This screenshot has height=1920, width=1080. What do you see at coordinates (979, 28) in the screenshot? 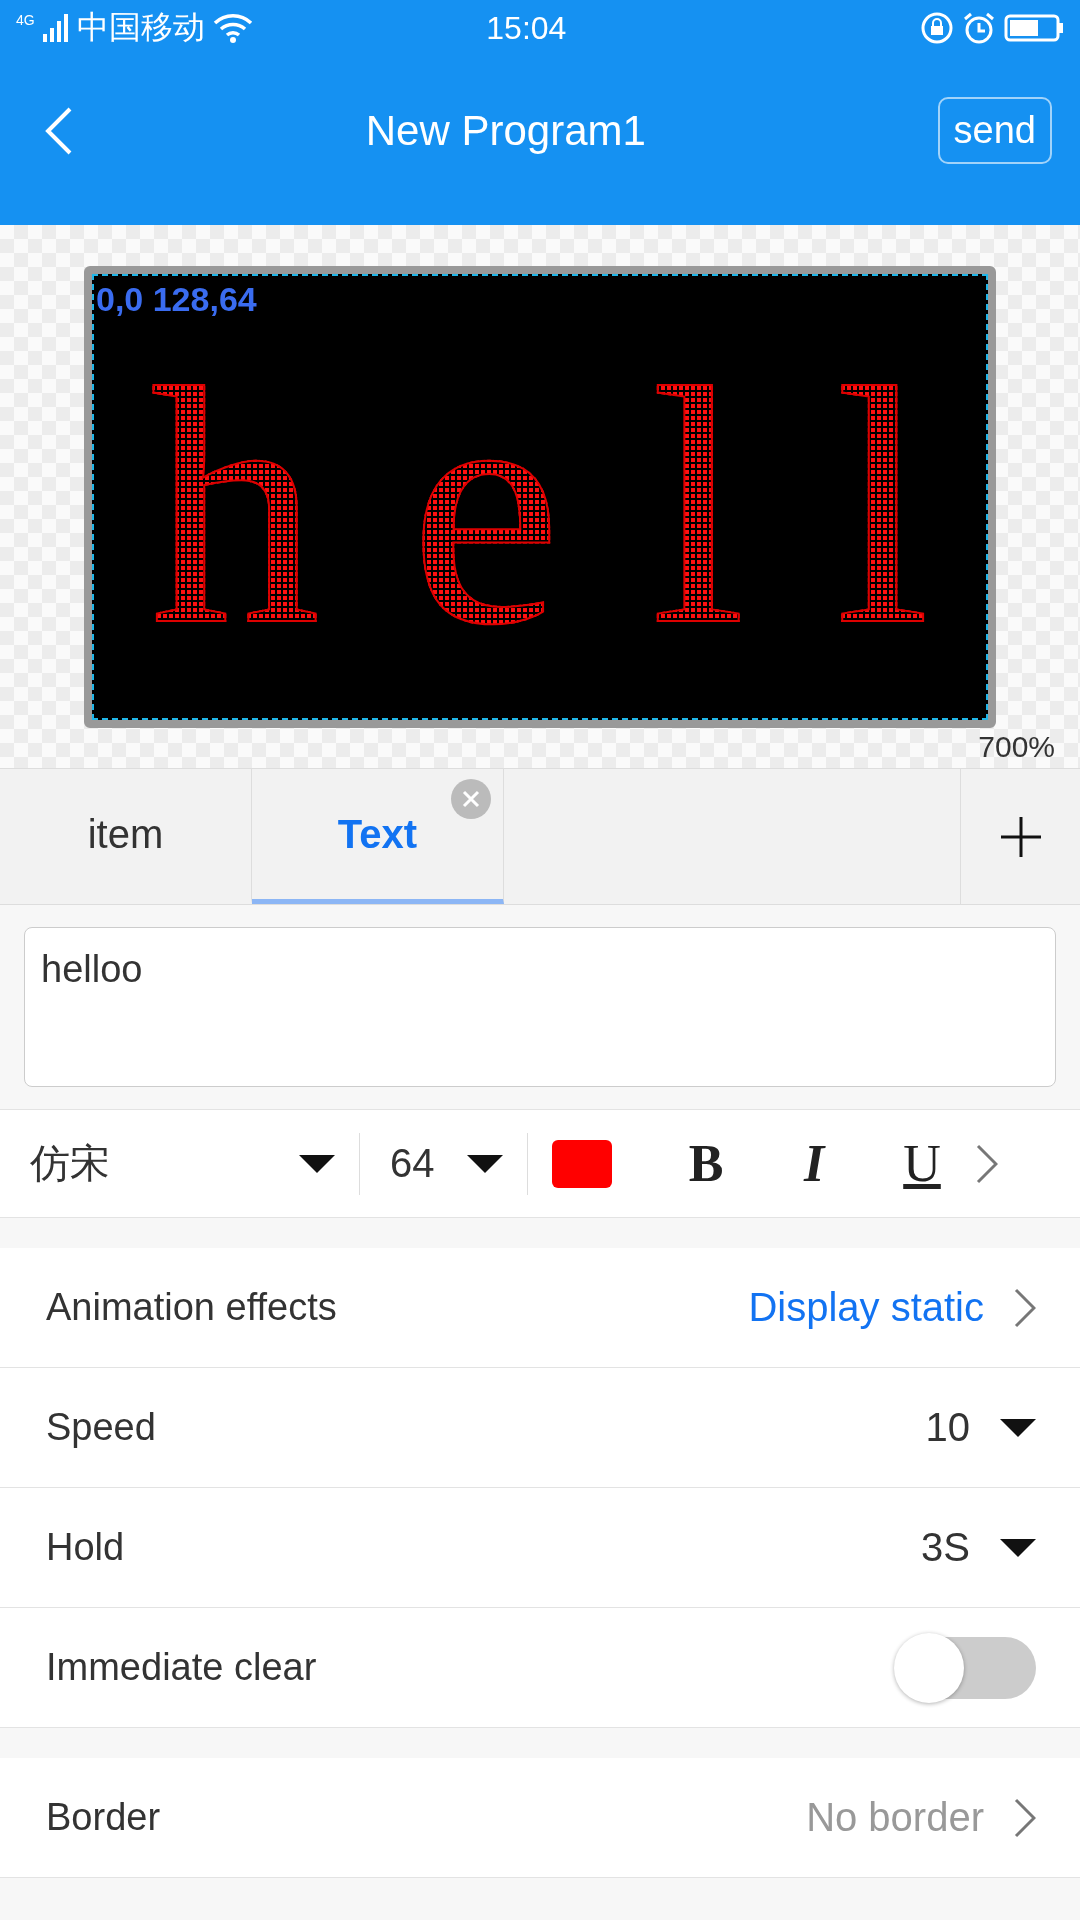
I see `alarm-icon` at bounding box center [979, 28].